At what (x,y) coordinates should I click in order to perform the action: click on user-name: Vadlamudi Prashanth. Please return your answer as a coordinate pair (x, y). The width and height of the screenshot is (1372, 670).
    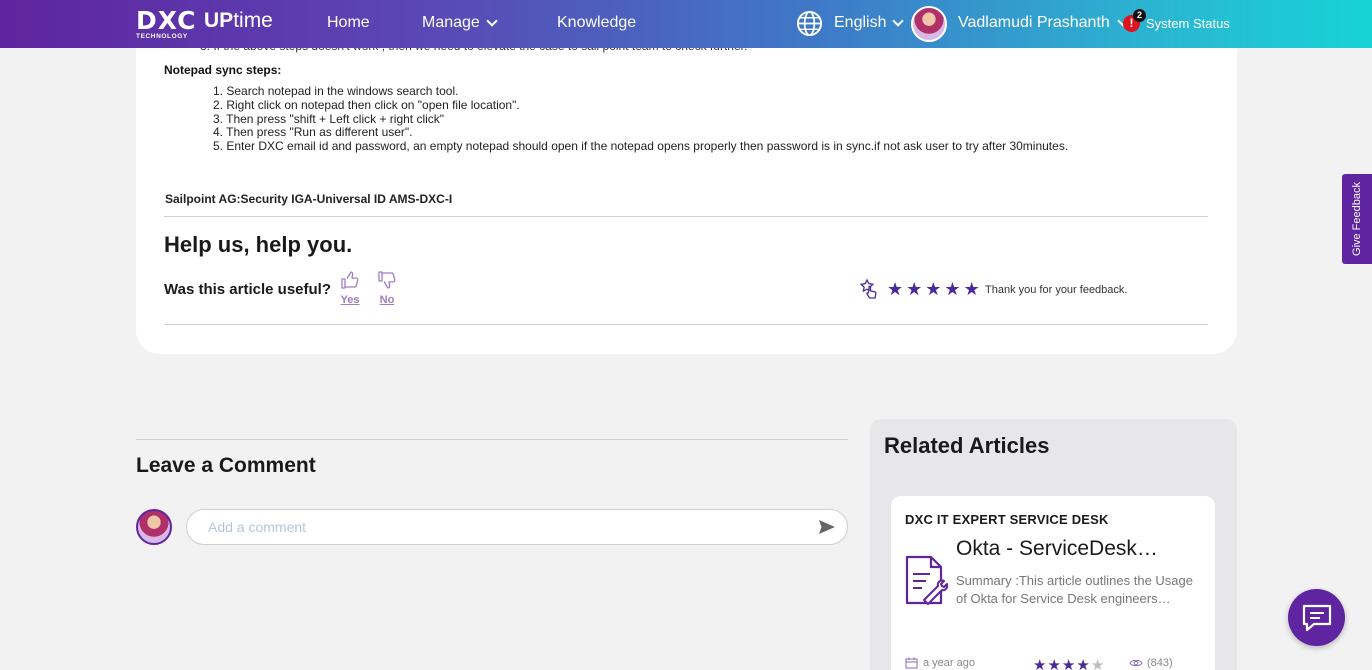
    Looking at the image, I should click on (1034, 22).